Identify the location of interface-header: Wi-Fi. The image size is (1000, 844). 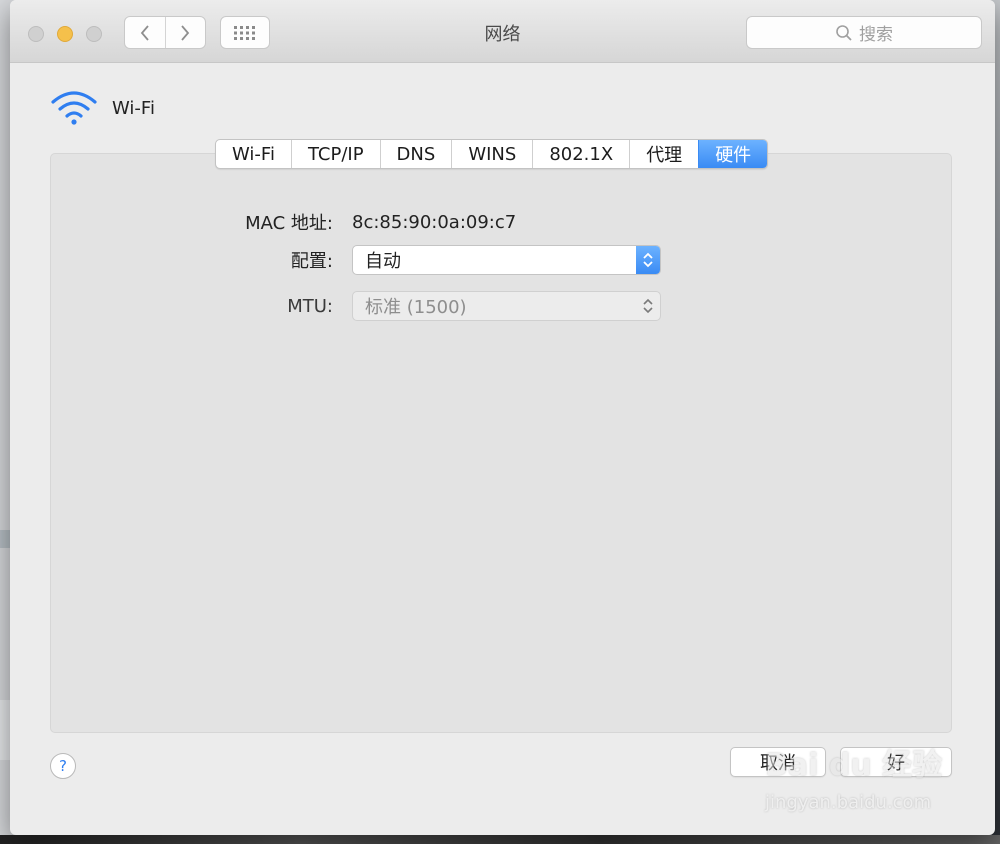
(102, 108).